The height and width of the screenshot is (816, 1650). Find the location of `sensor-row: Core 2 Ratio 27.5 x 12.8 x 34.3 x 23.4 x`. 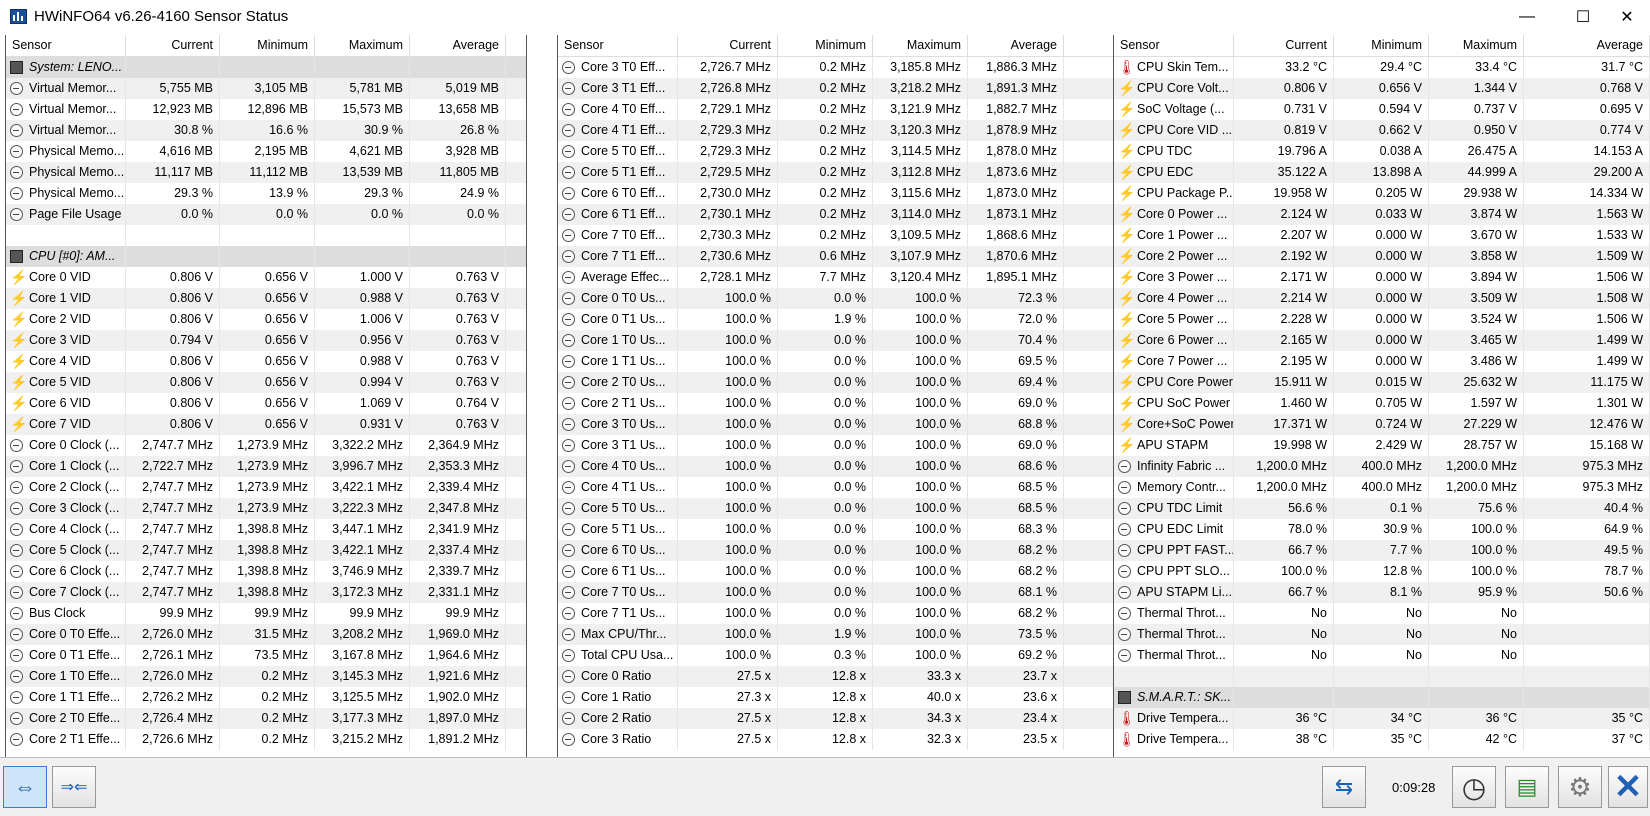

sensor-row: Core 2 Ratio 27.5 x 12.8 x 34.3 x 23.4 x is located at coordinates (836, 718).